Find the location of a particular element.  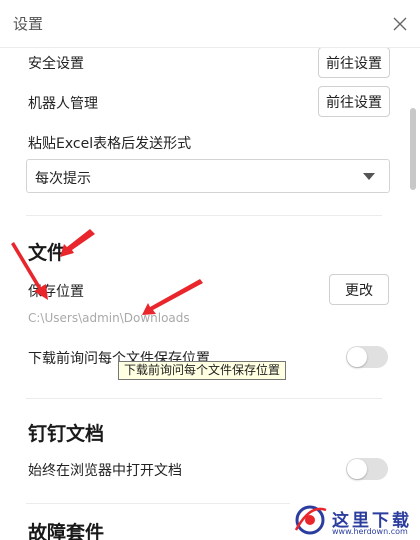

paste-excel-select: 每次提示 is located at coordinates (208, 176).